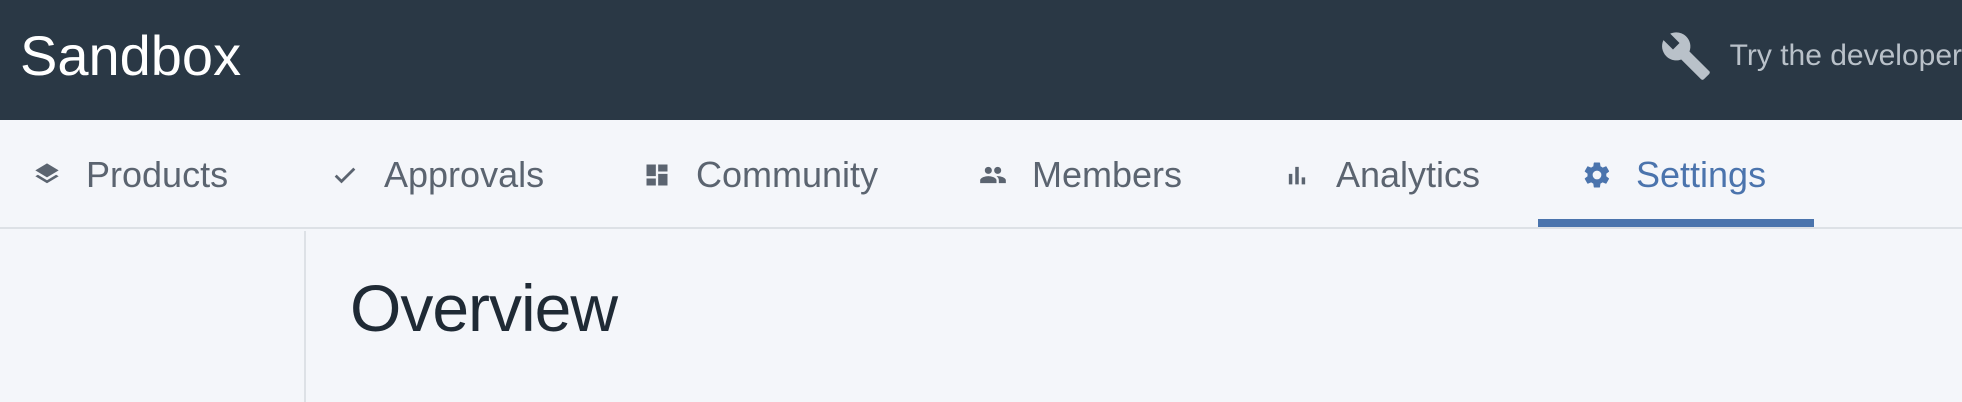 The image size is (1962, 402). I want to click on checkmark-icon, so click(345, 175).